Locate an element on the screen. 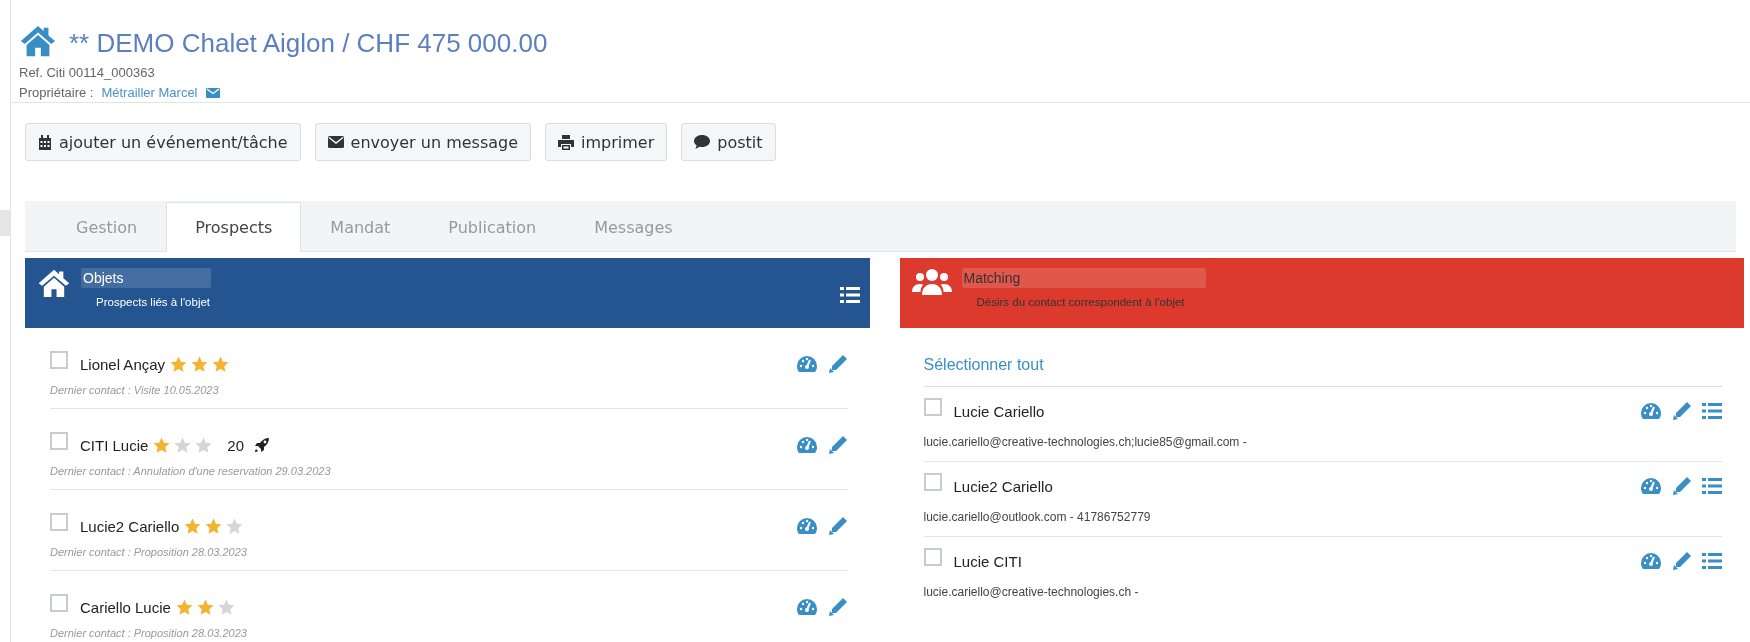  speech-bubble-icon is located at coordinates (702, 142).